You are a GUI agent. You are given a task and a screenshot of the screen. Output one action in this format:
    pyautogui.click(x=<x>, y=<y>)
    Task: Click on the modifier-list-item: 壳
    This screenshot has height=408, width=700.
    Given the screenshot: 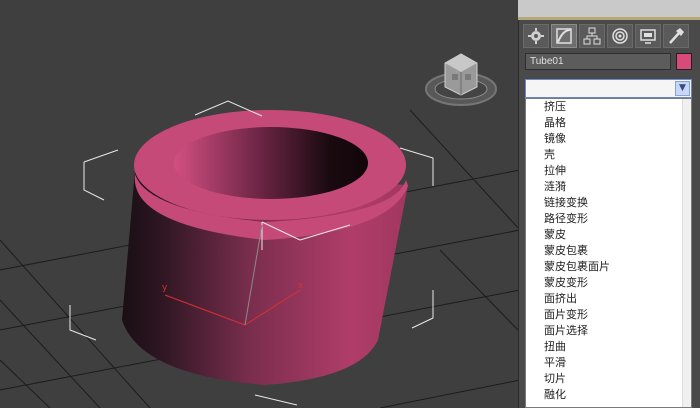 What is the action you would take?
    pyautogui.click(x=608, y=155)
    